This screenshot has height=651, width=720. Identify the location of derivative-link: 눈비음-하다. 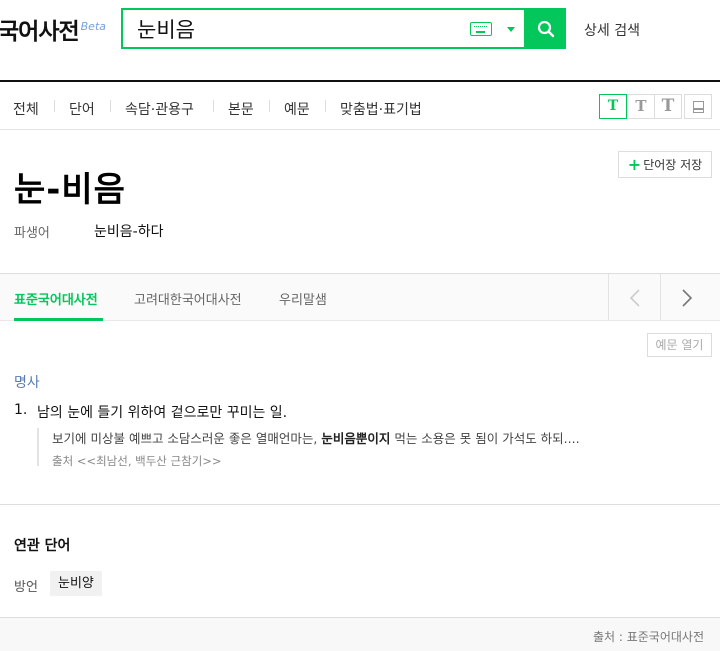
(128, 231).